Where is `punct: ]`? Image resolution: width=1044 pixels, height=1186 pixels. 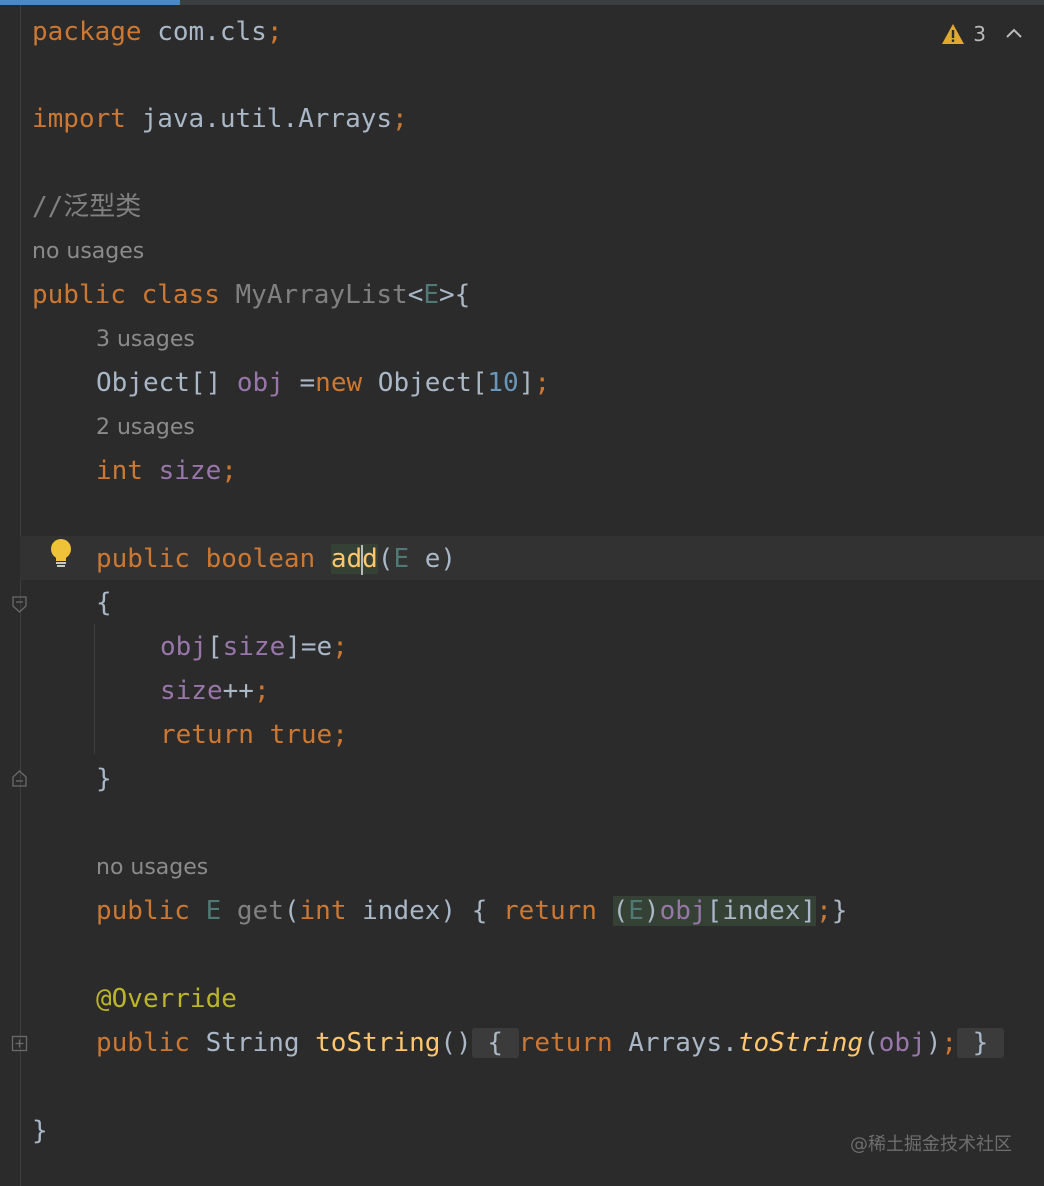
punct: ] is located at coordinates (526, 383).